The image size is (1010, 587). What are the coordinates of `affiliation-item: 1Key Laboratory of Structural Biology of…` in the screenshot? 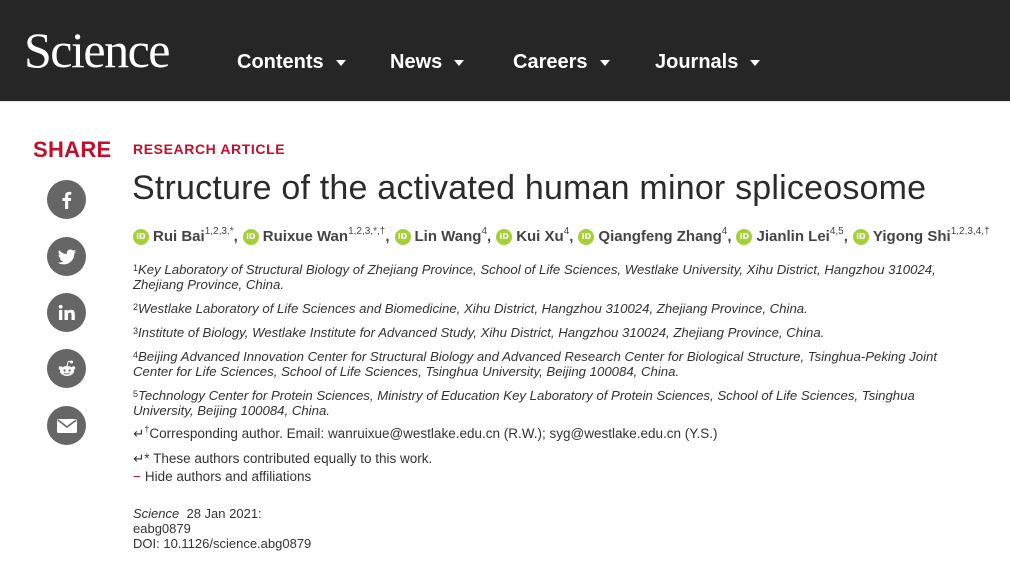 It's located at (555, 277).